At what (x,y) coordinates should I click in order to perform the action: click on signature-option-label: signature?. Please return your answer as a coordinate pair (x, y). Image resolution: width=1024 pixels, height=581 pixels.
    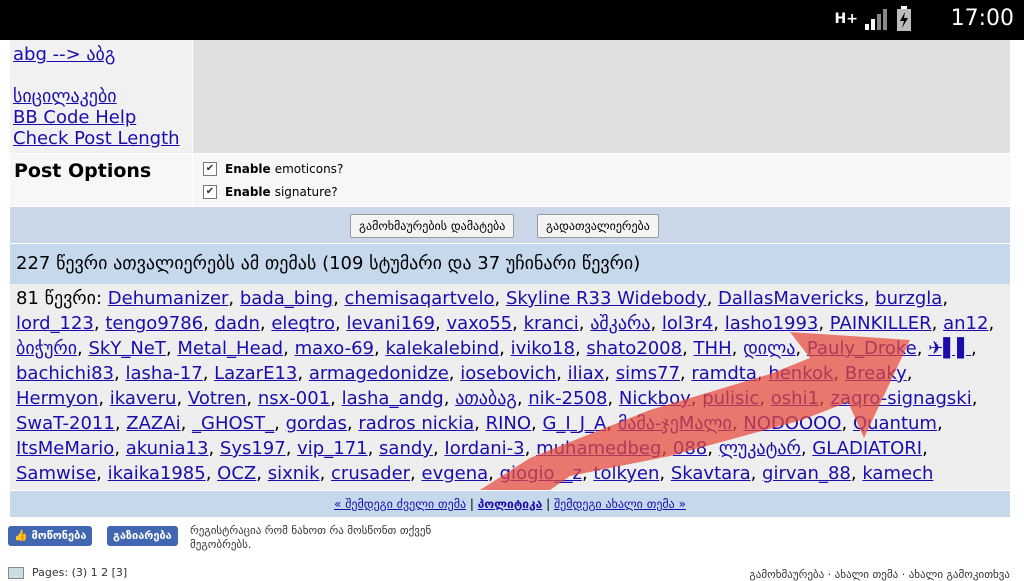
    Looking at the image, I should click on (306, 192).